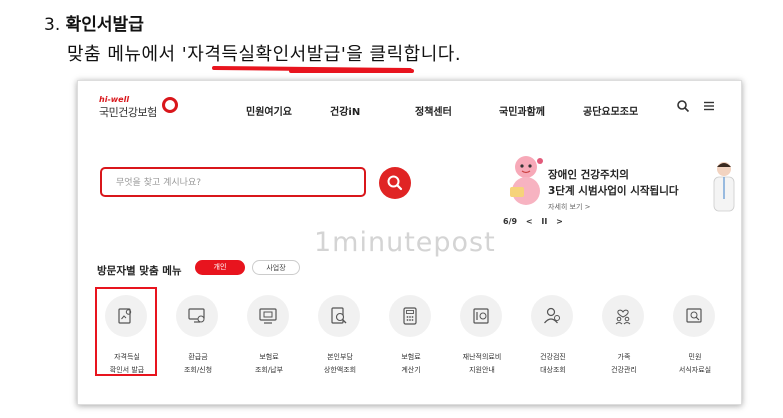 The width and height of the screenshot is (783, 418). I want to click on logo-ring-icon, so click(170, 105).